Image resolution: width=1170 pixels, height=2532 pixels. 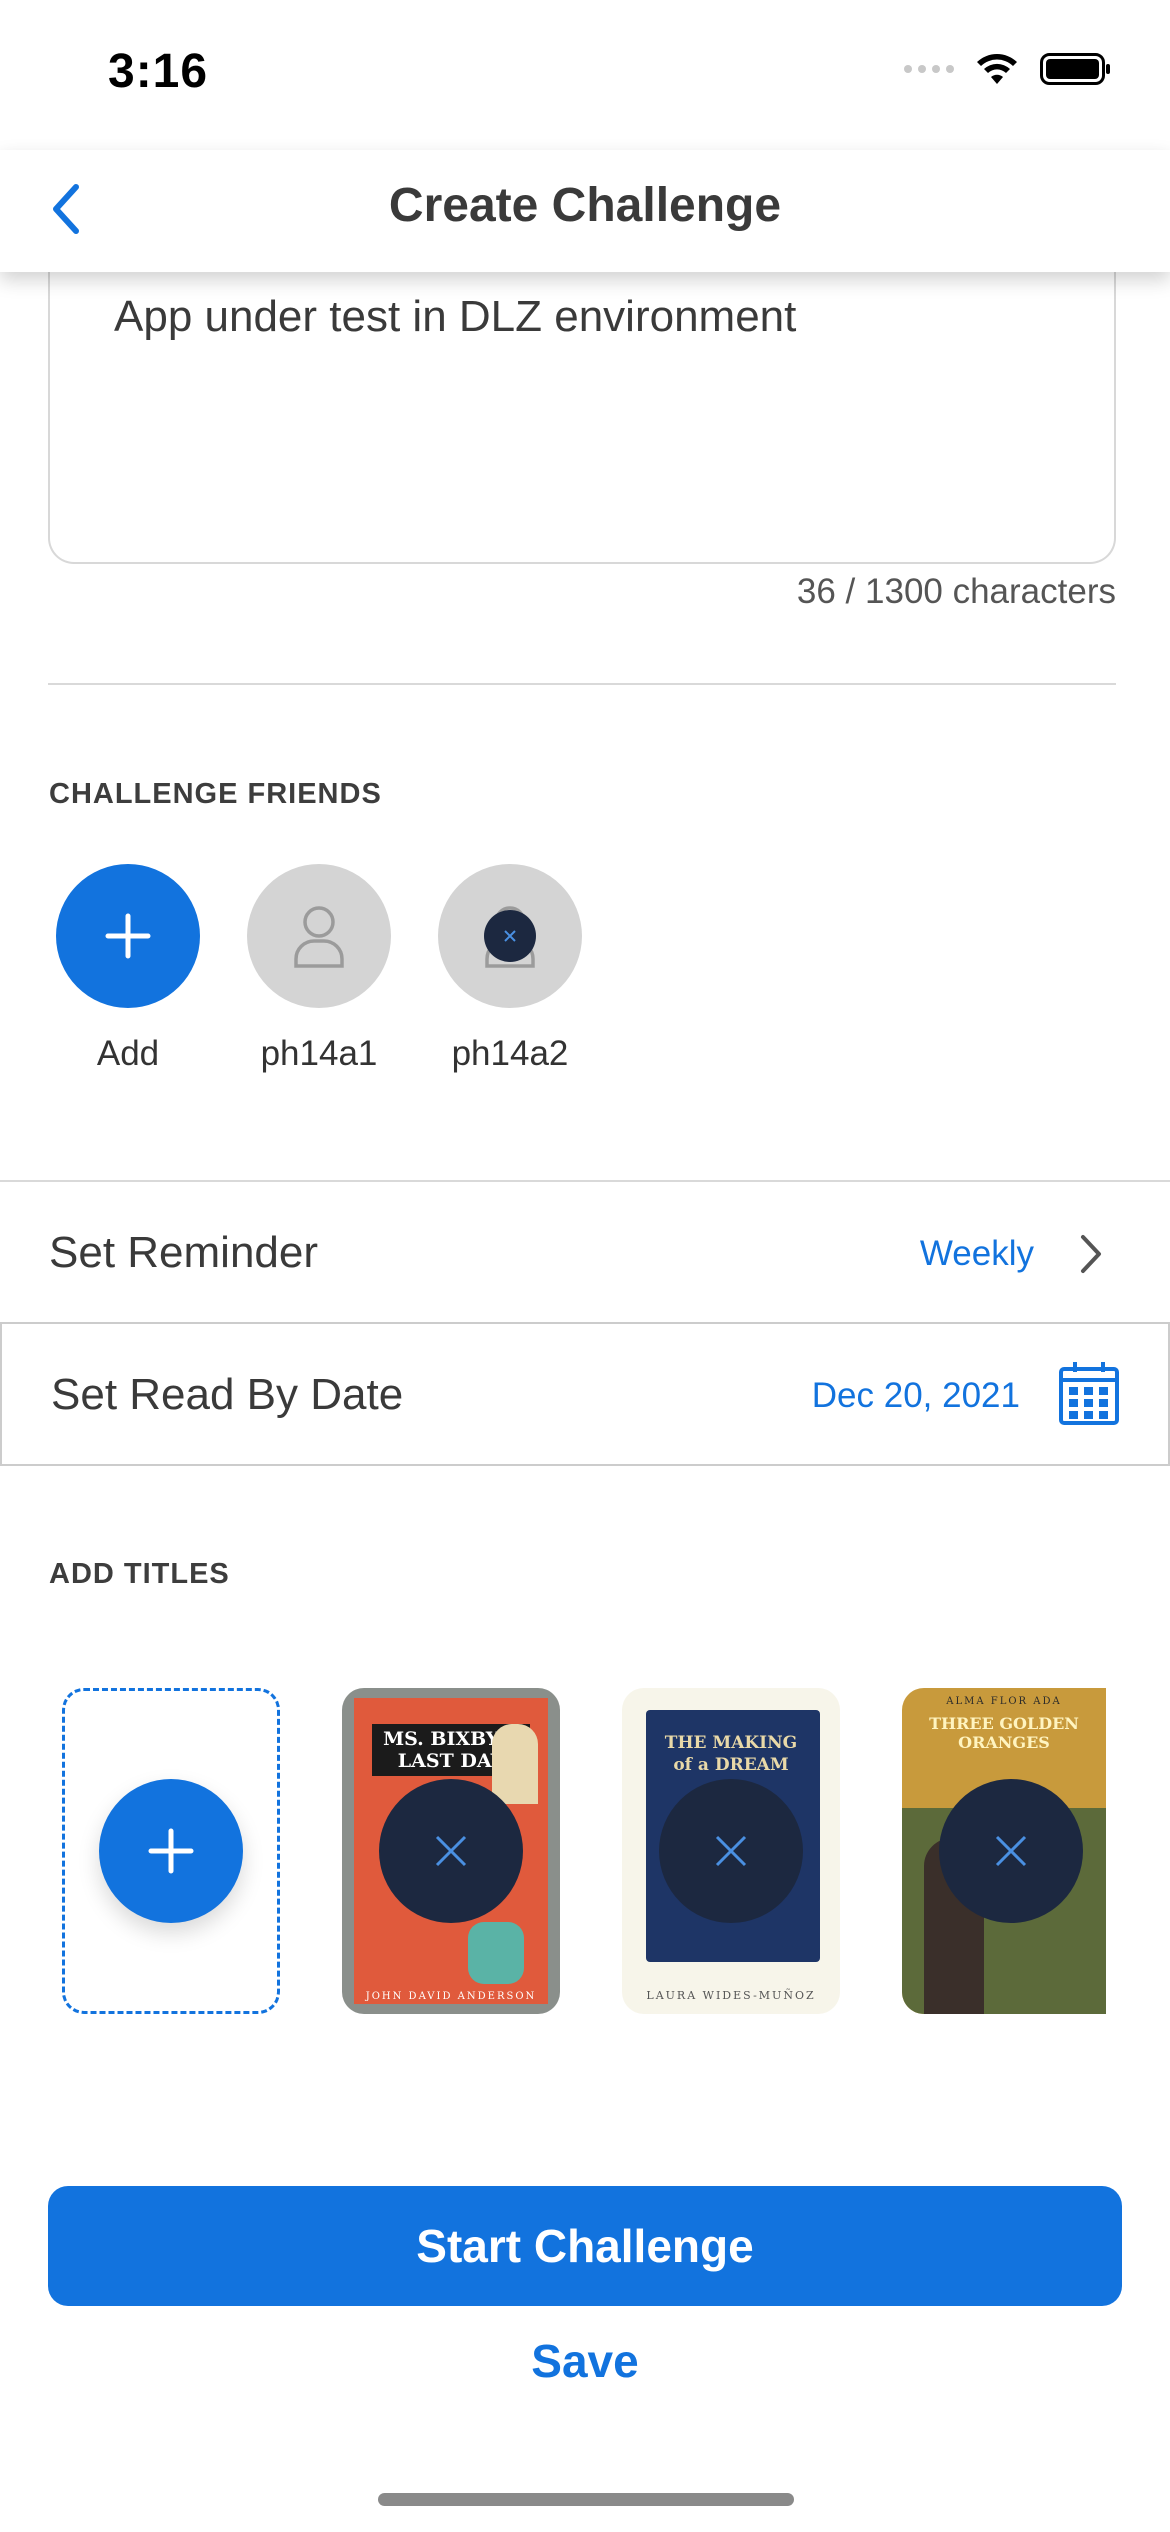 I want to click on set-read-by-date-row: Set Read By Date Dec 20, 2021, so click(x=585, y=1394).